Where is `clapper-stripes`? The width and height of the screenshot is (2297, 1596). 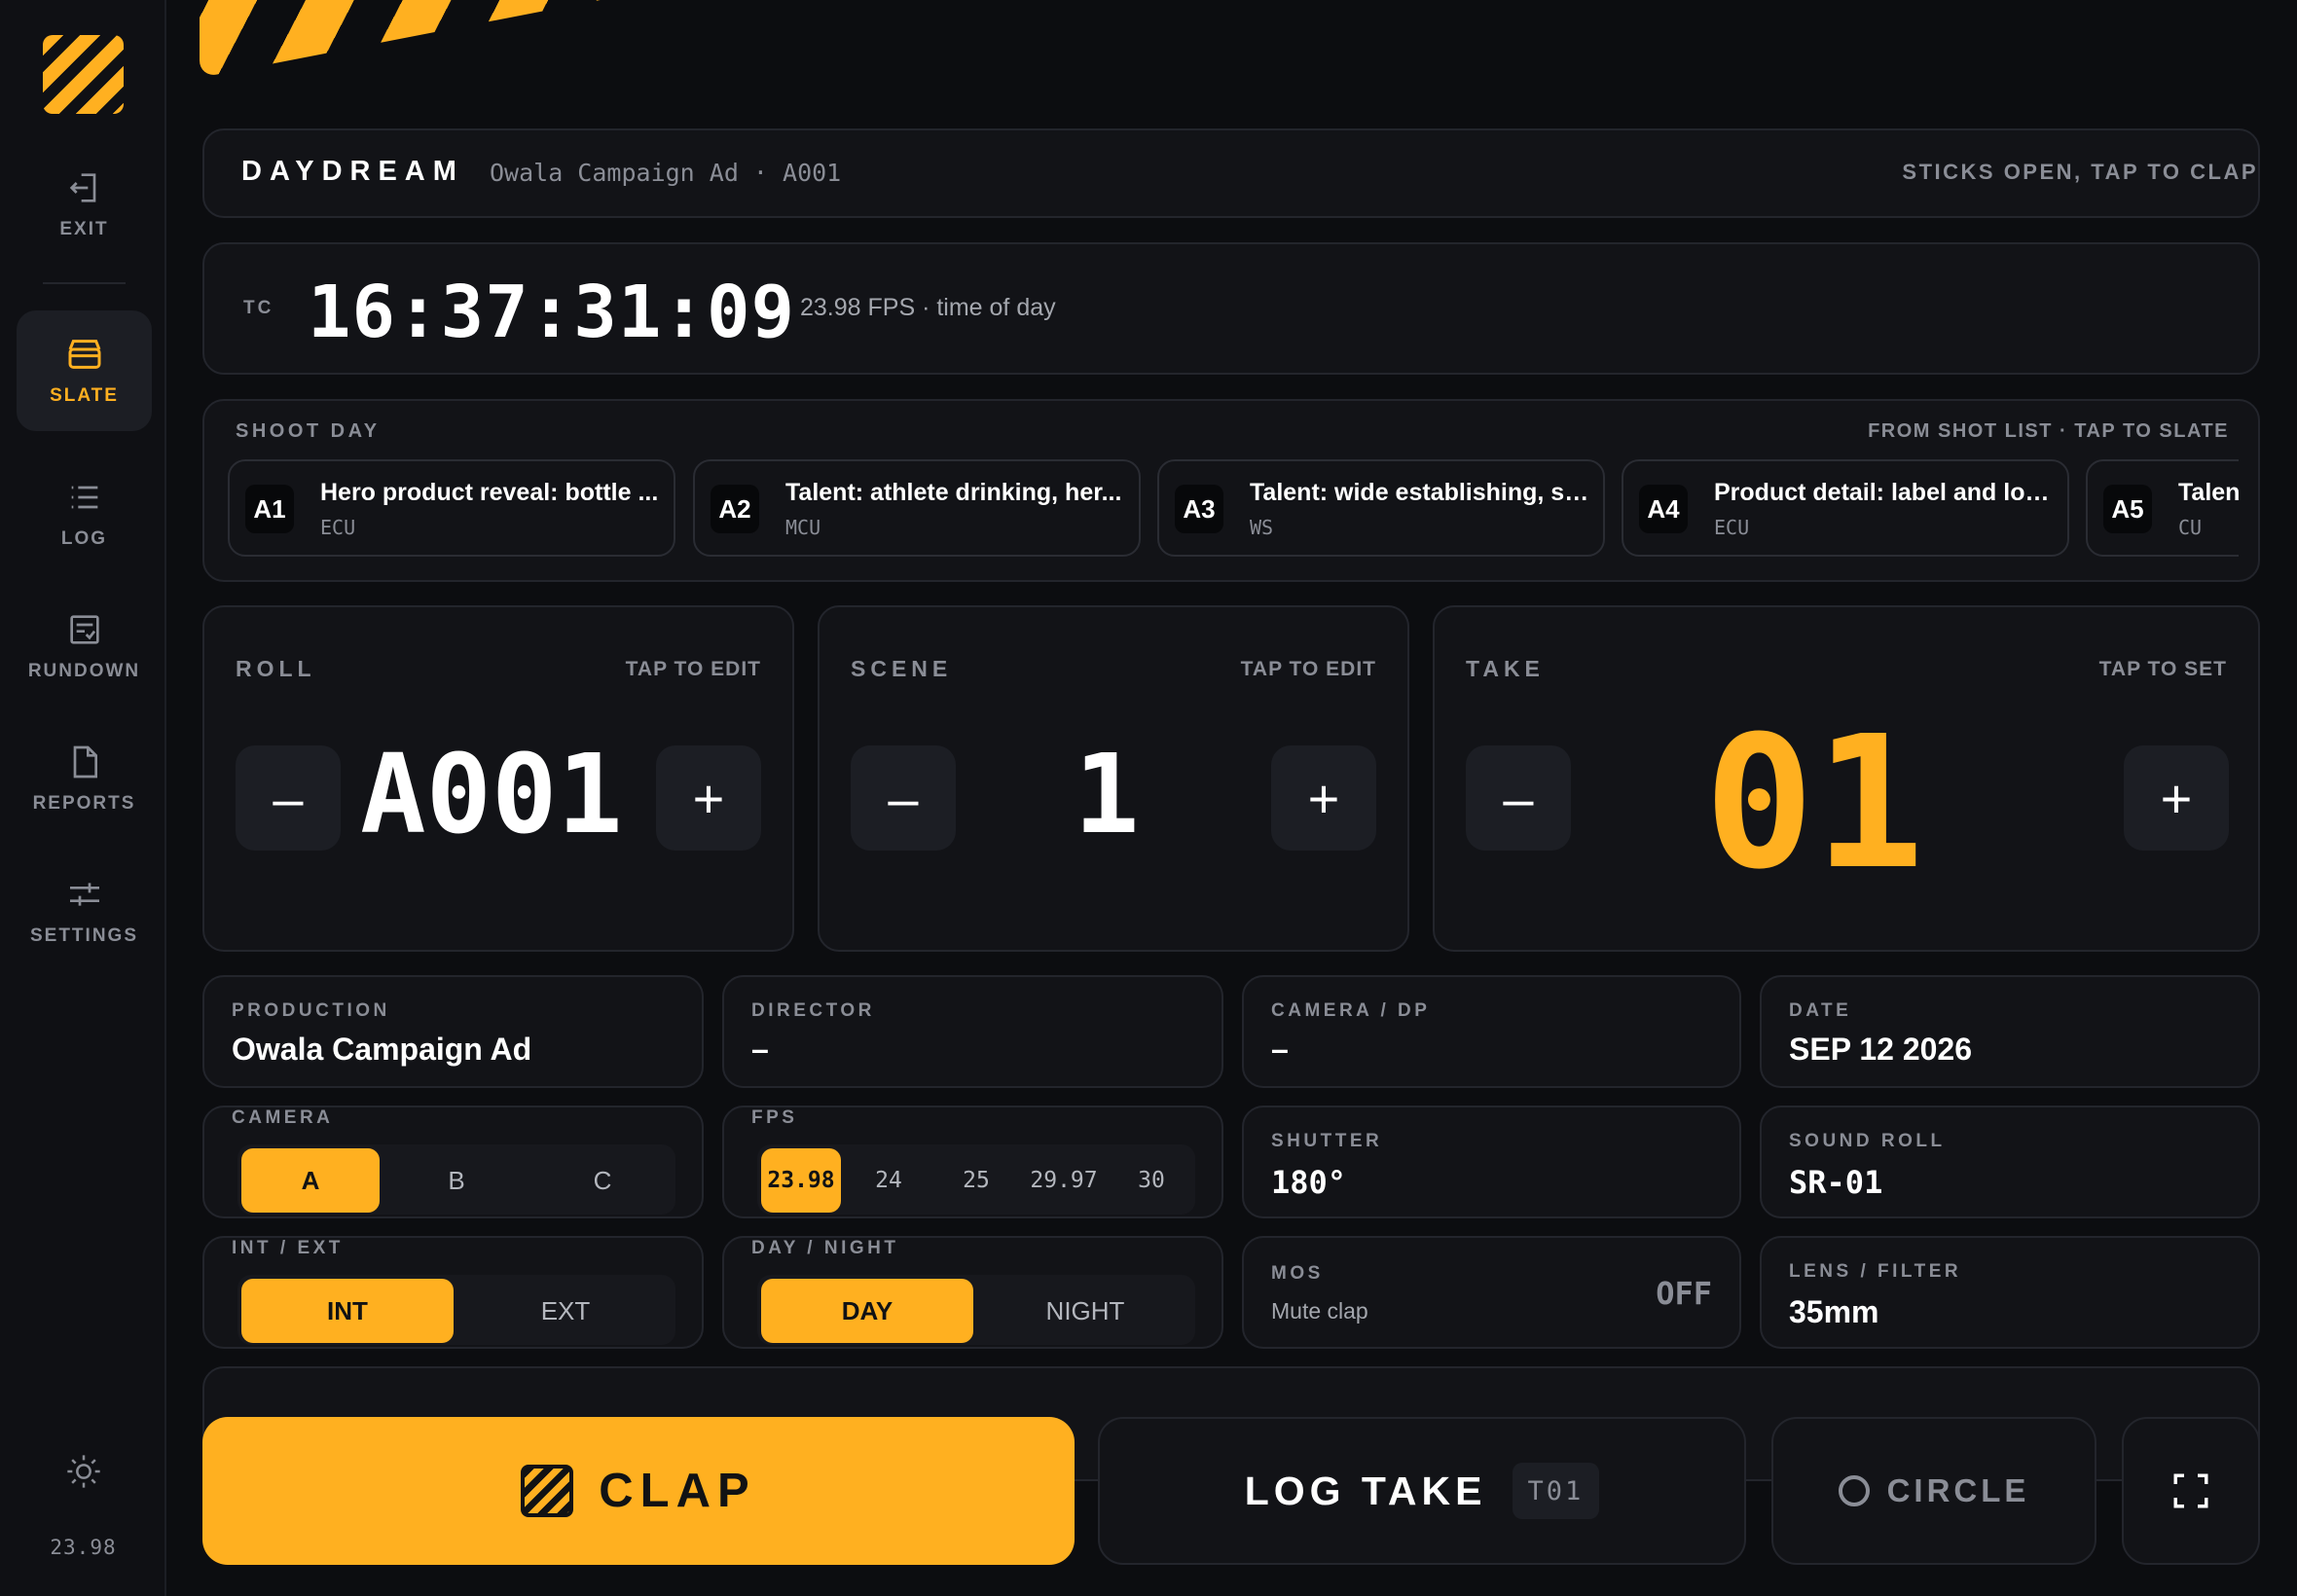 clapper-stripes is located at coordinates (638, 39).